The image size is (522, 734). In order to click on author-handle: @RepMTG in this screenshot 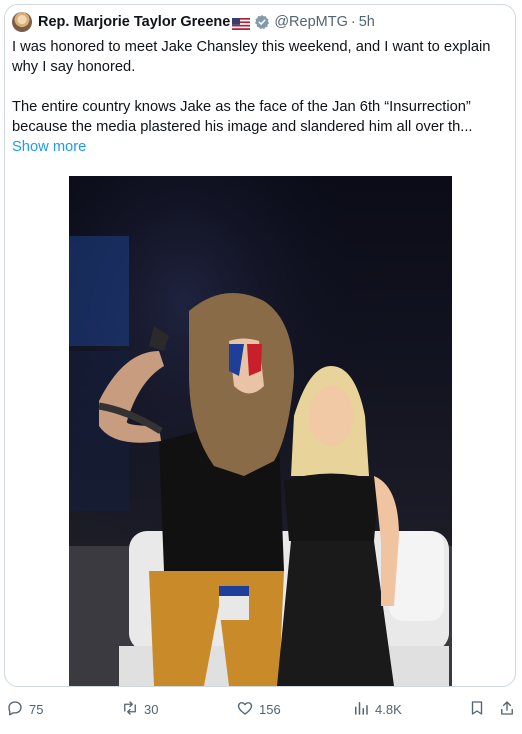, I will do `click(311, 22)`.